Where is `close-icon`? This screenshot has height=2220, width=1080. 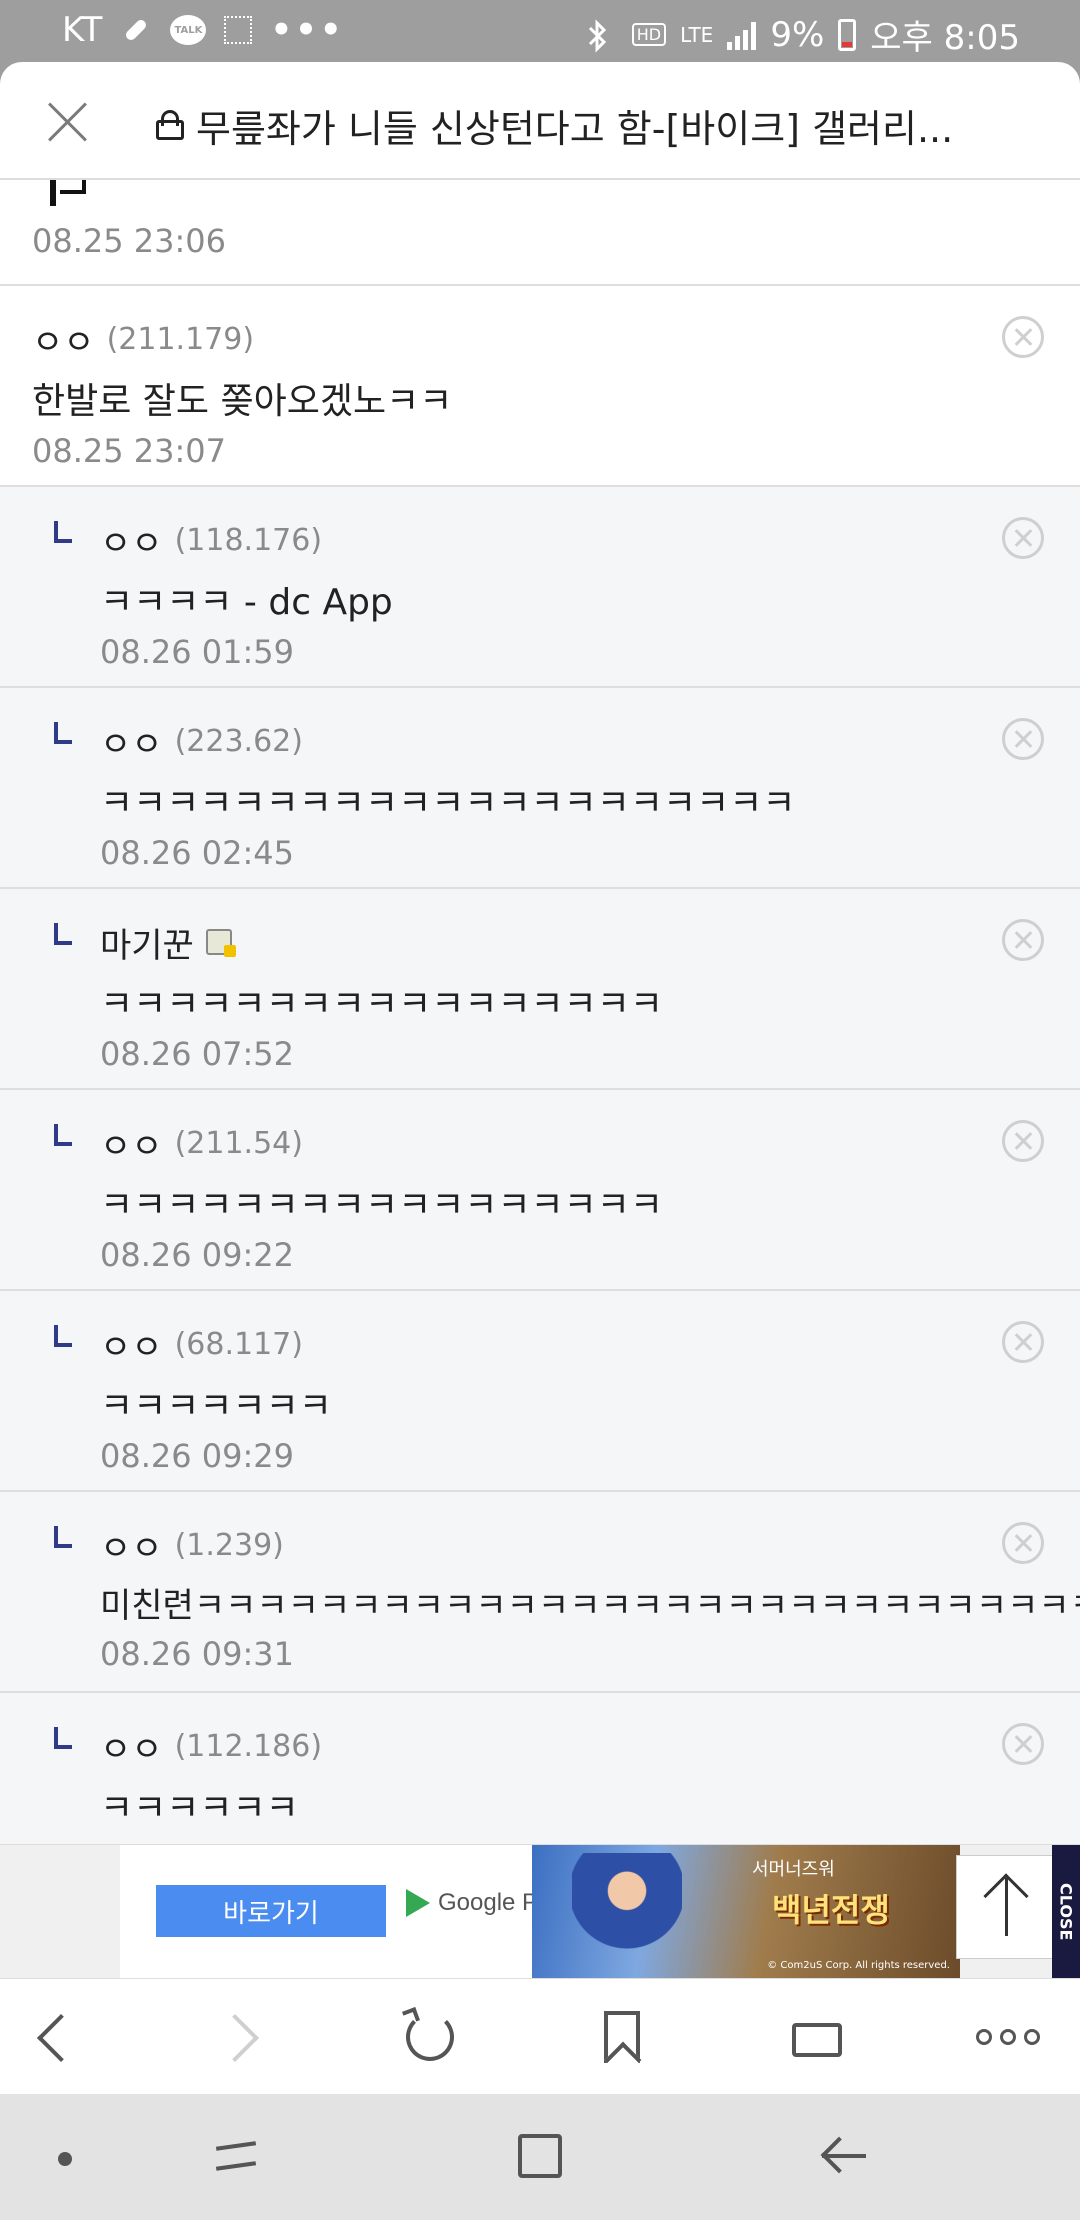 close-icon is located at coordinates (68, 122).